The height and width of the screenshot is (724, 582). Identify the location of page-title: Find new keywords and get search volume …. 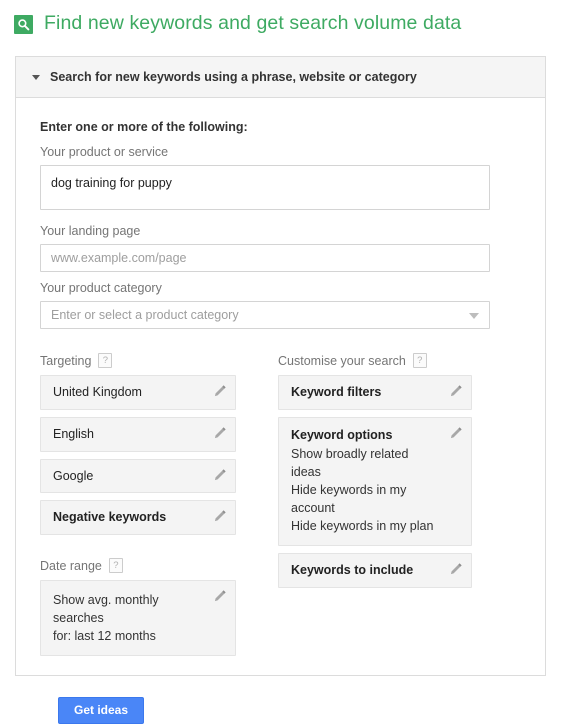
(253, 23).